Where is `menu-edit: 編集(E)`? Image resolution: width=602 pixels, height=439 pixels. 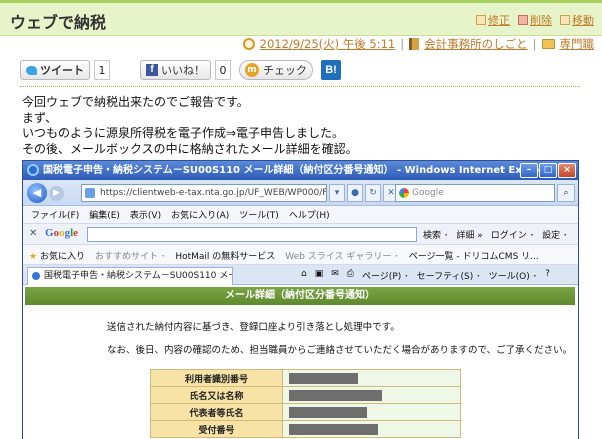 menu-edit: 編集(E) is located at coordinates (104, 214).